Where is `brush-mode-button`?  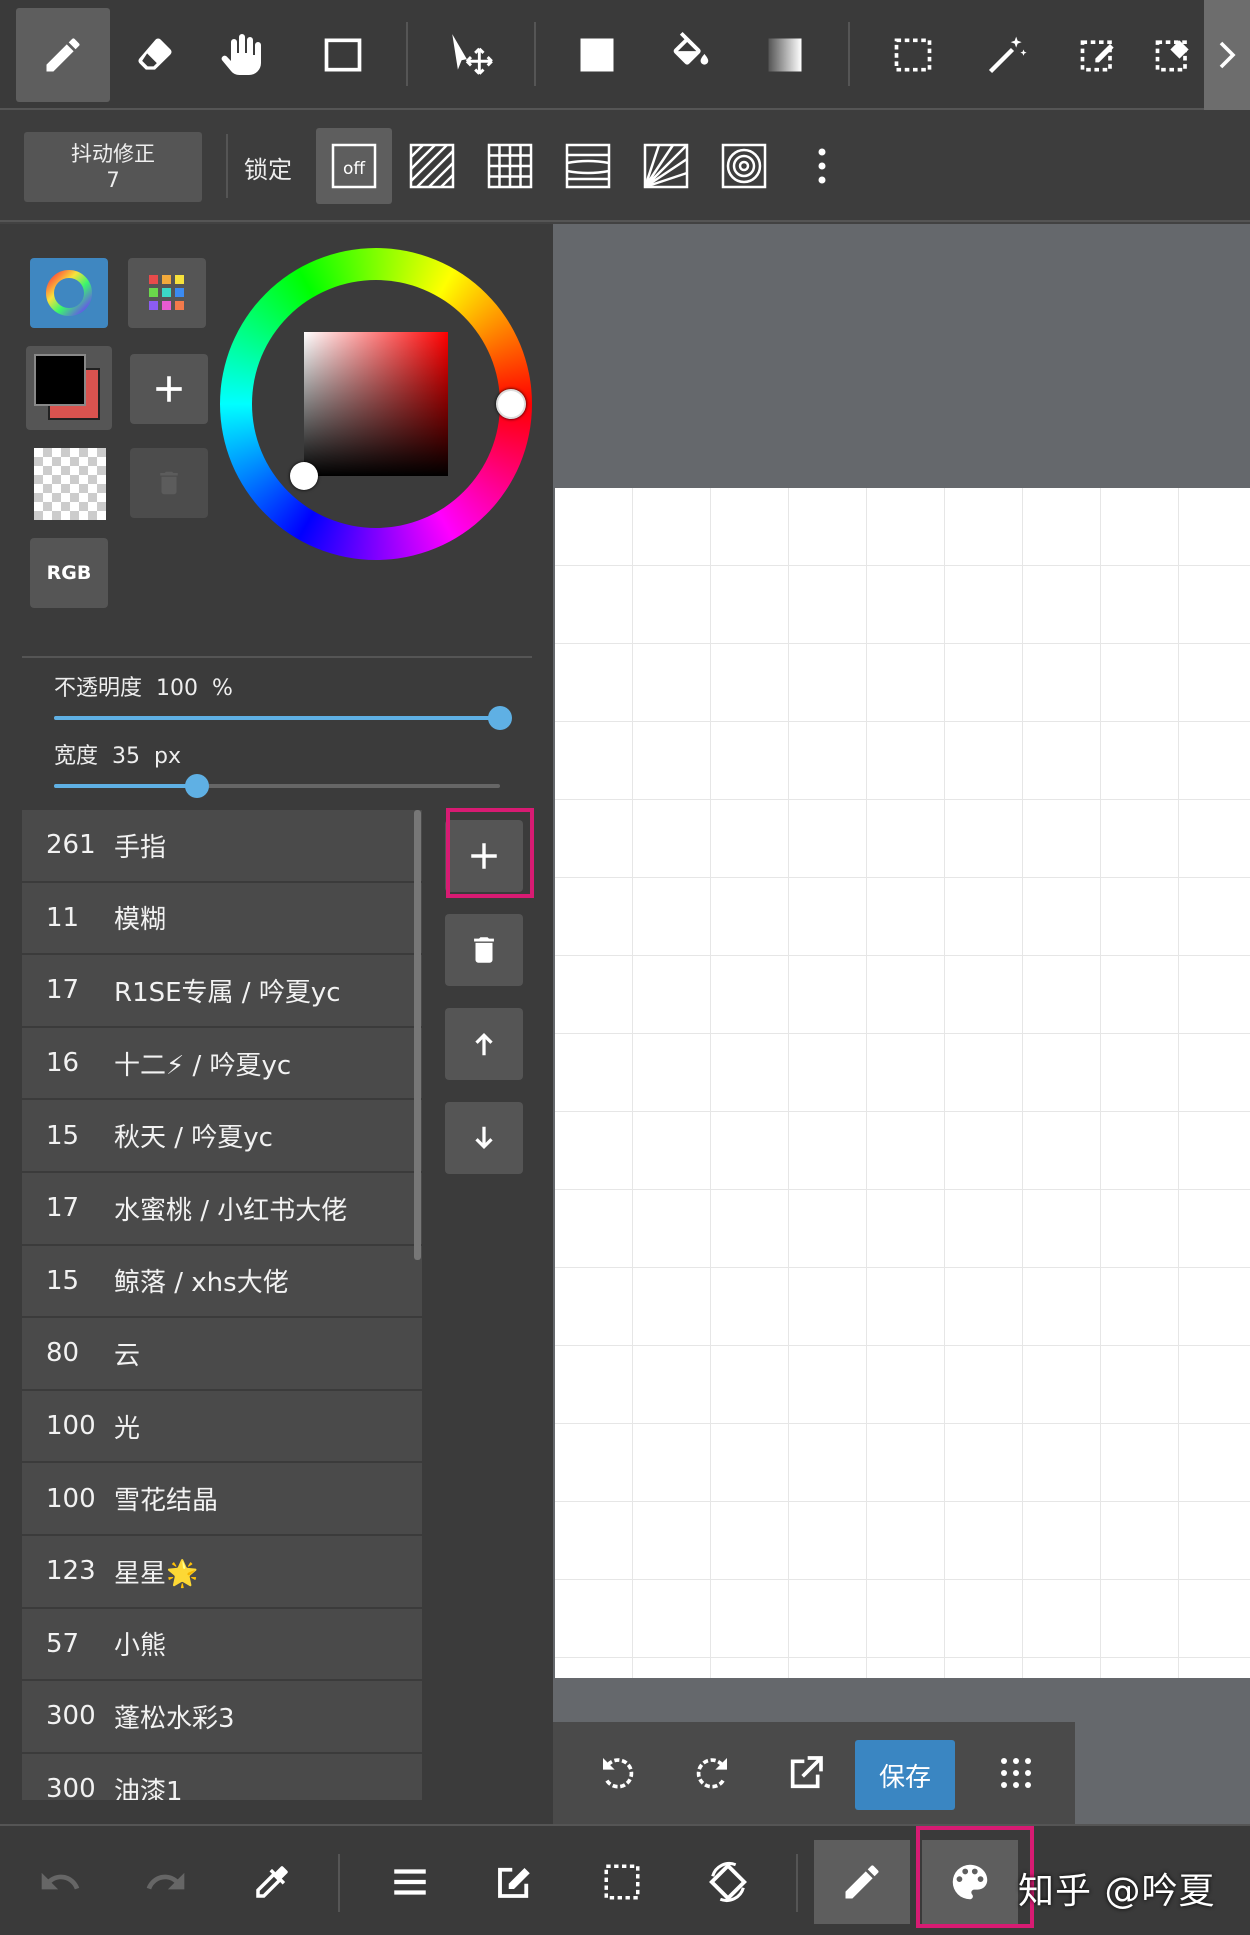
brush-mode-button is located at coordinates (862, 1882).